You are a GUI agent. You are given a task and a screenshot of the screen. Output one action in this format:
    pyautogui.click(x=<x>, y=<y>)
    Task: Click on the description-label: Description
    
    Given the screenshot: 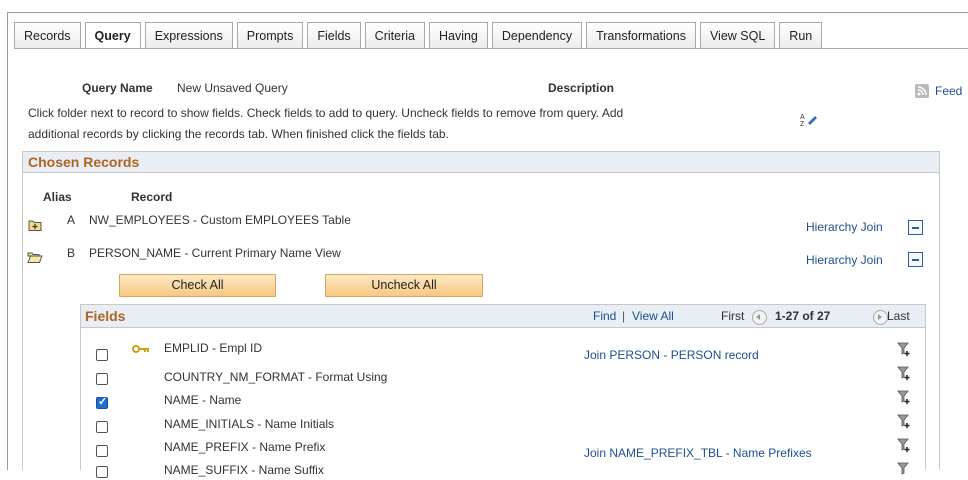 What is the action you would take?
    pyautogui.click(x=581, y=88)
    